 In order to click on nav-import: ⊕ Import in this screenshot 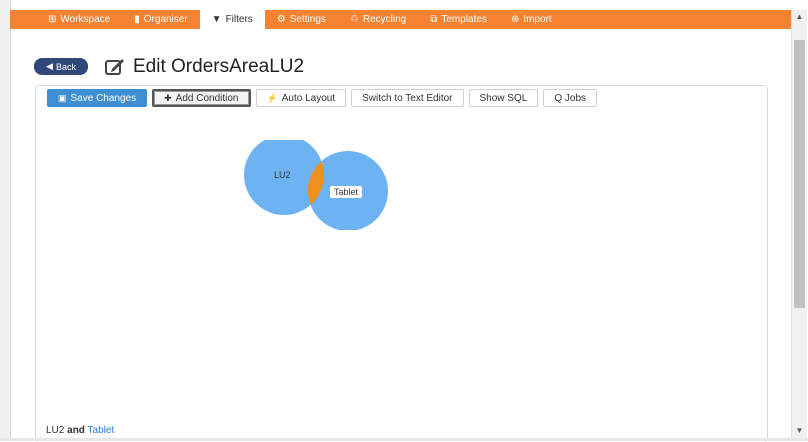, I will do `click(531, 19)`.